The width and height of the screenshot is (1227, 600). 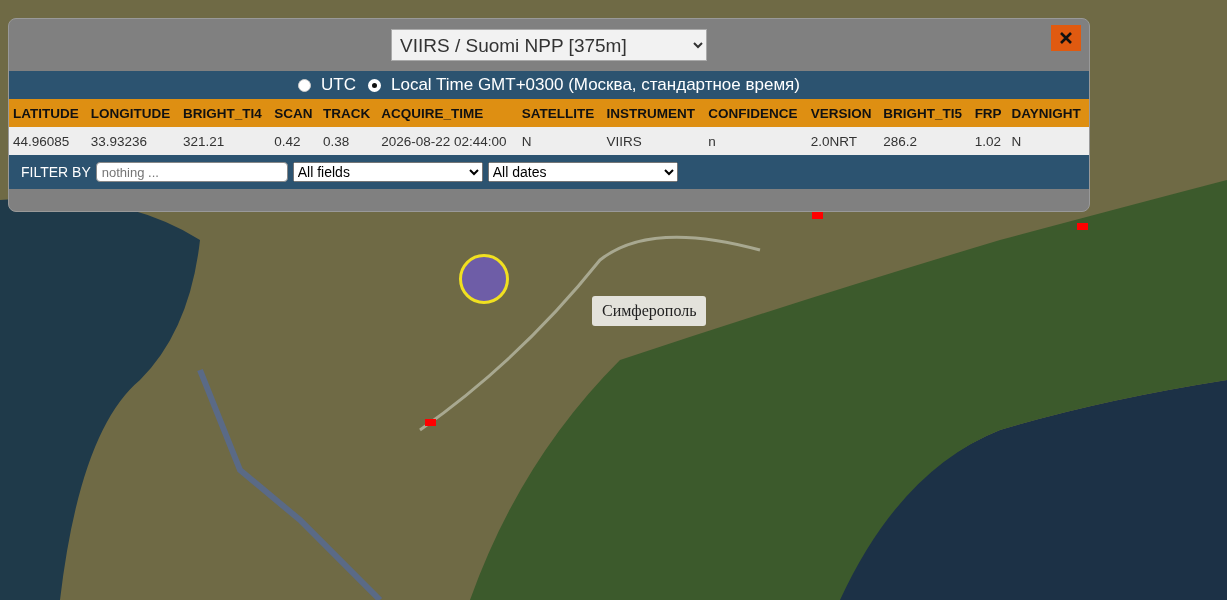 What do you see at coordinates (843, 141) in the screenshot?
I see `table-cell: 2.0NRT` at bounding box center [843, 141].